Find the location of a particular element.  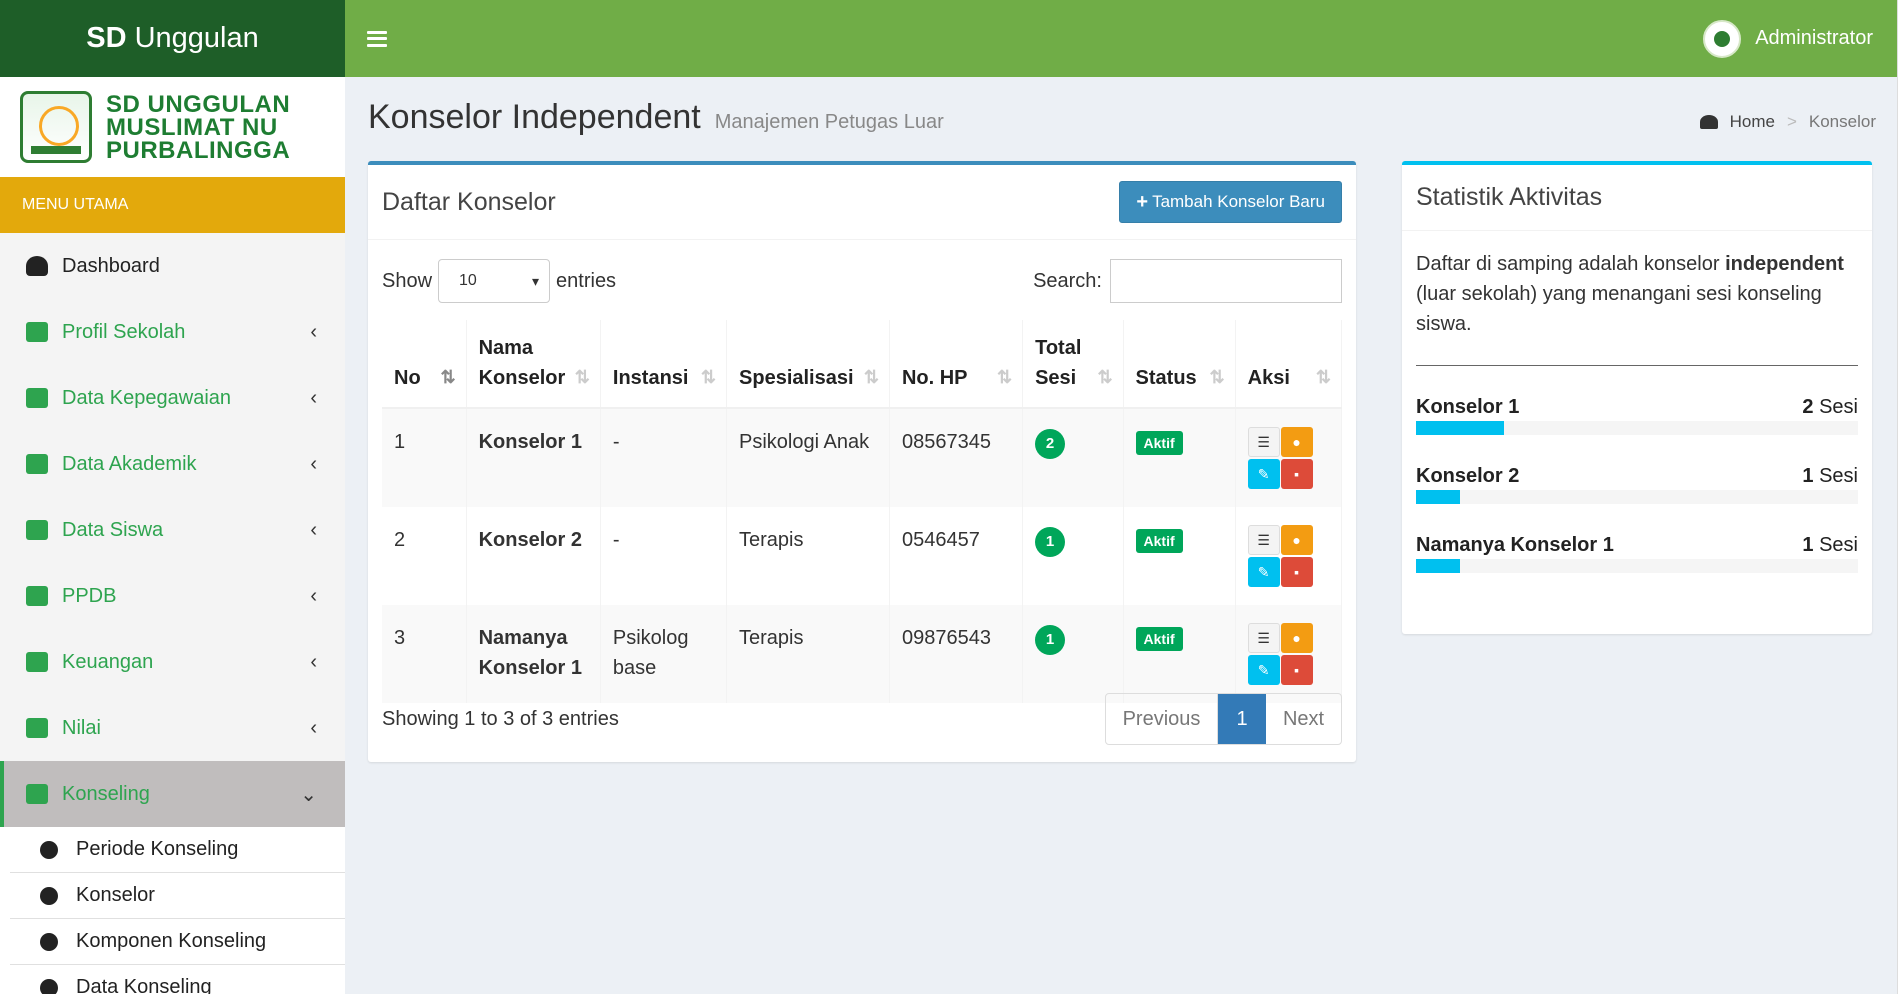

top-navbar: SD Unggulan Administrator is located at coordinates (948, 38).